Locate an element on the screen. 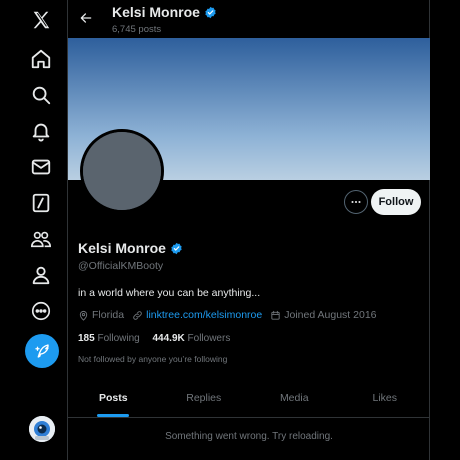 Image resolution: width=460 pixels, height=460 pixels. tab-likes: Likes is located at coordinates (385, 397).